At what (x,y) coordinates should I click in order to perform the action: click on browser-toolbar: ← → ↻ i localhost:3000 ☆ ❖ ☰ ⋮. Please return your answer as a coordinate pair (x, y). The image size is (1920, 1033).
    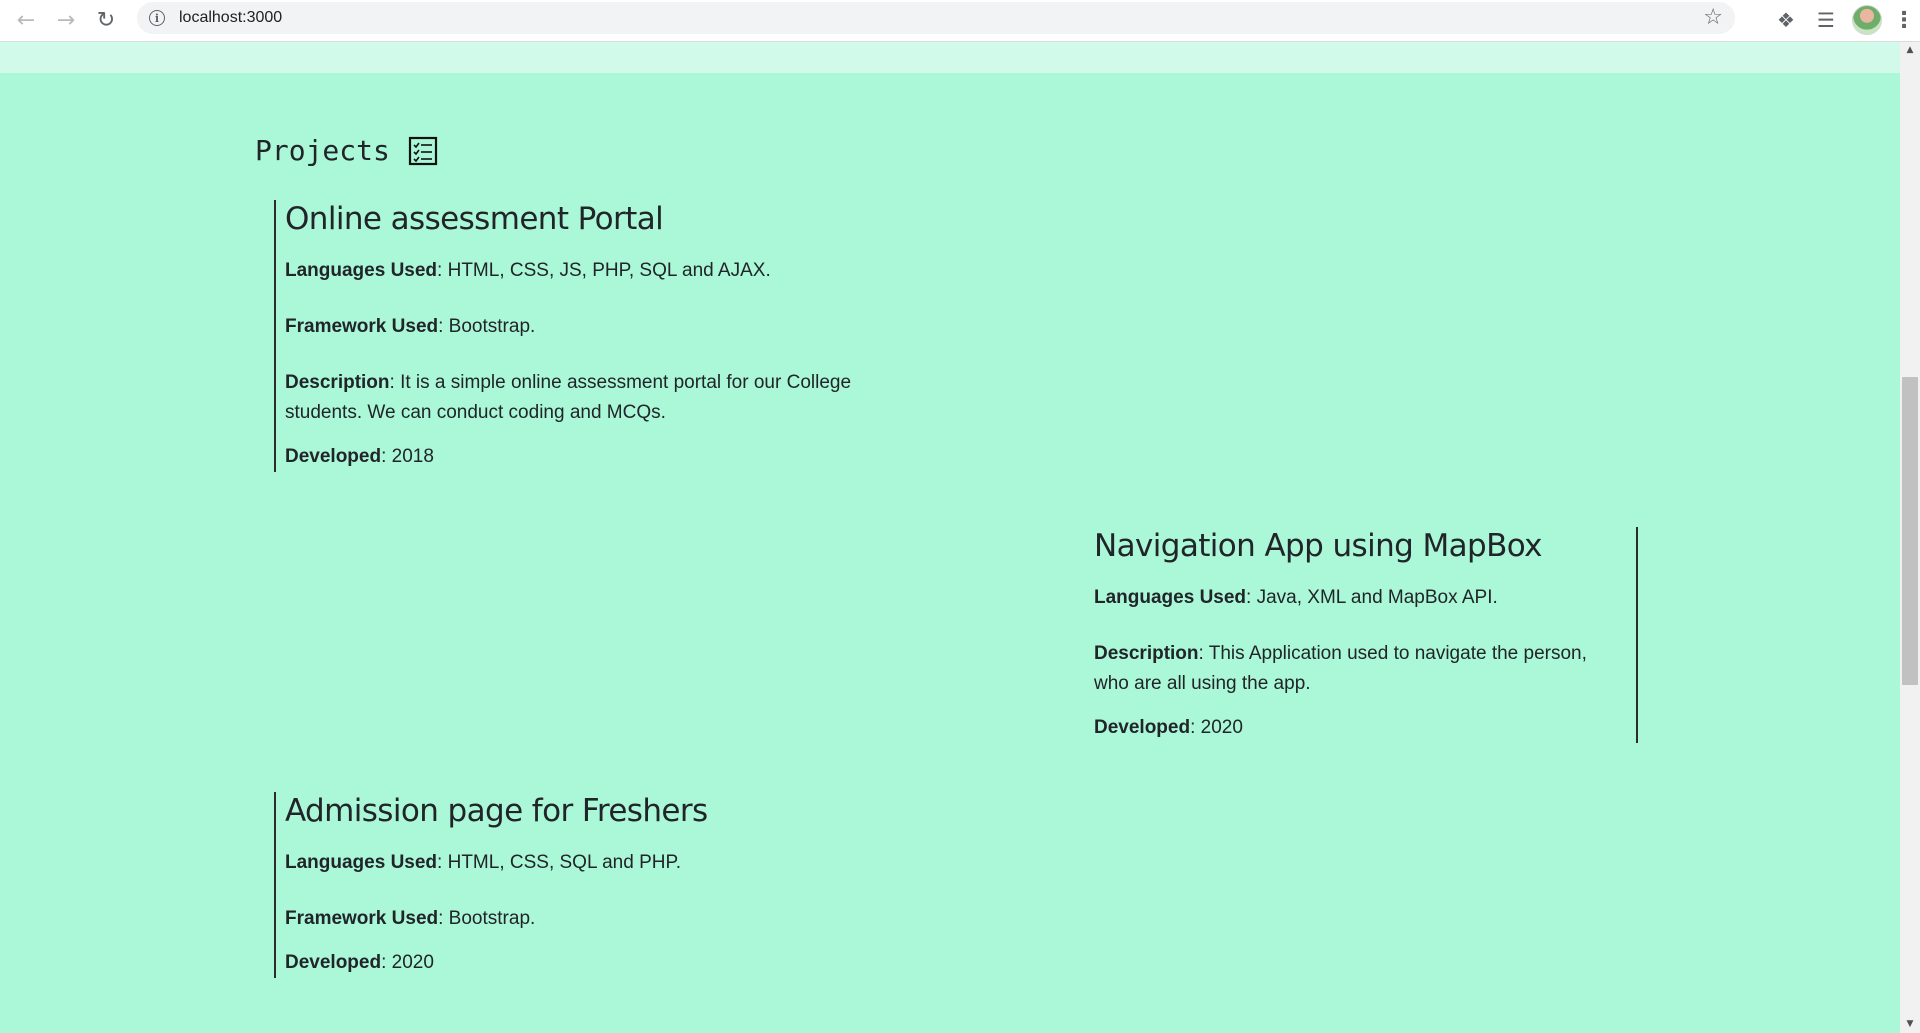
    Looking at the image, I should click on (960, 21).